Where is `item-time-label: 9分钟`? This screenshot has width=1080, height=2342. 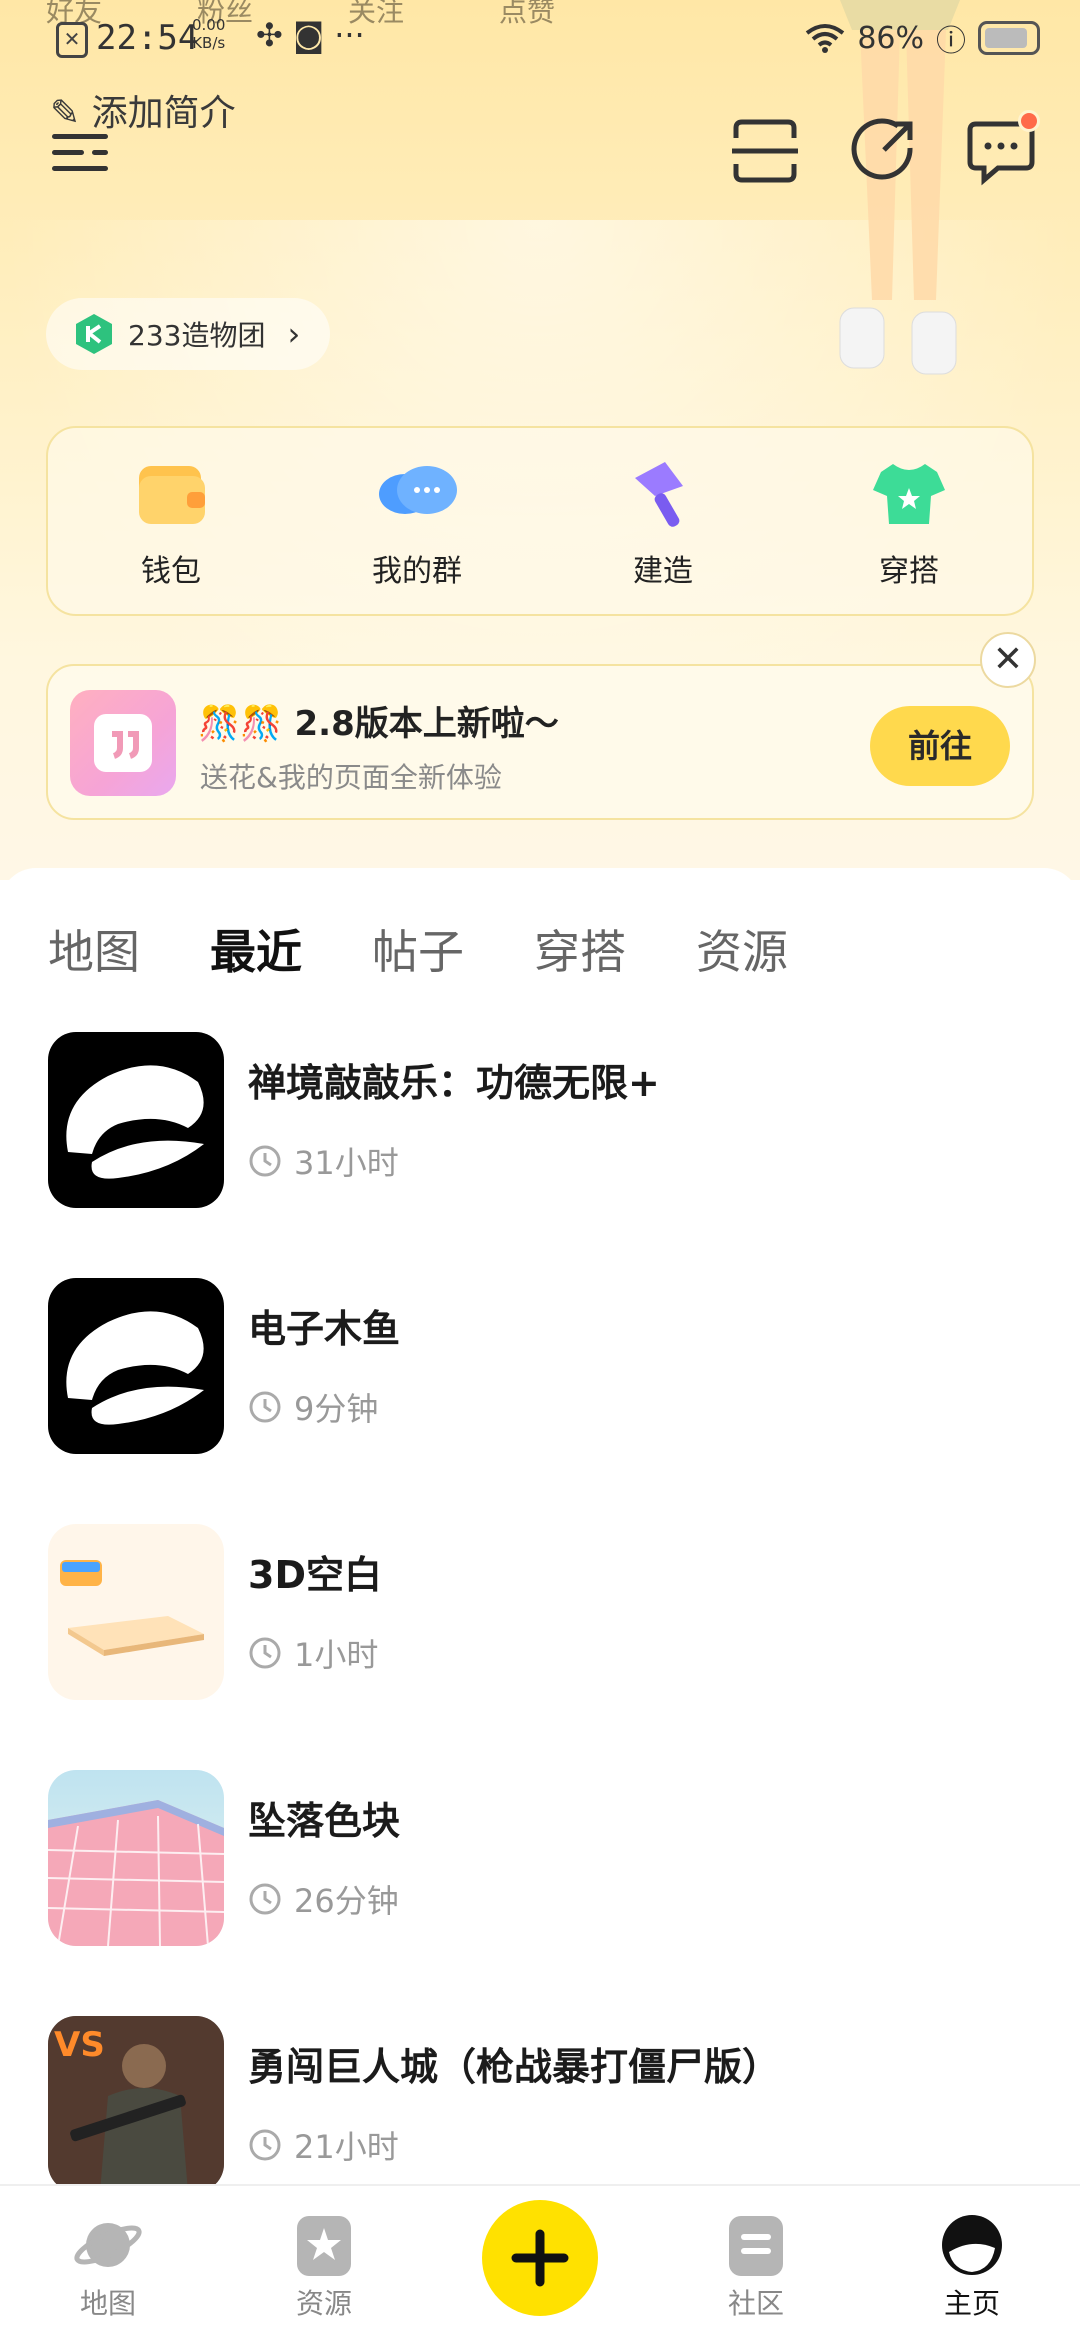 item-time-label: 9分钟 is located at coordinates (336, 1409).